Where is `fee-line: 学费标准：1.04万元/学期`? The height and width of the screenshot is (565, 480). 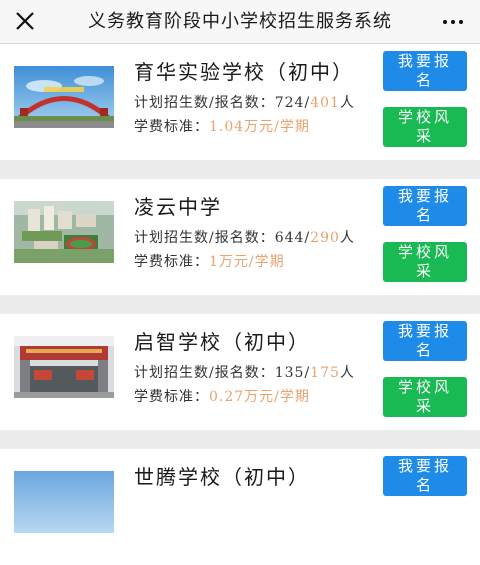 fee-line: 学费标准：1.04万元/学期 is located at coordinates (222, 126).